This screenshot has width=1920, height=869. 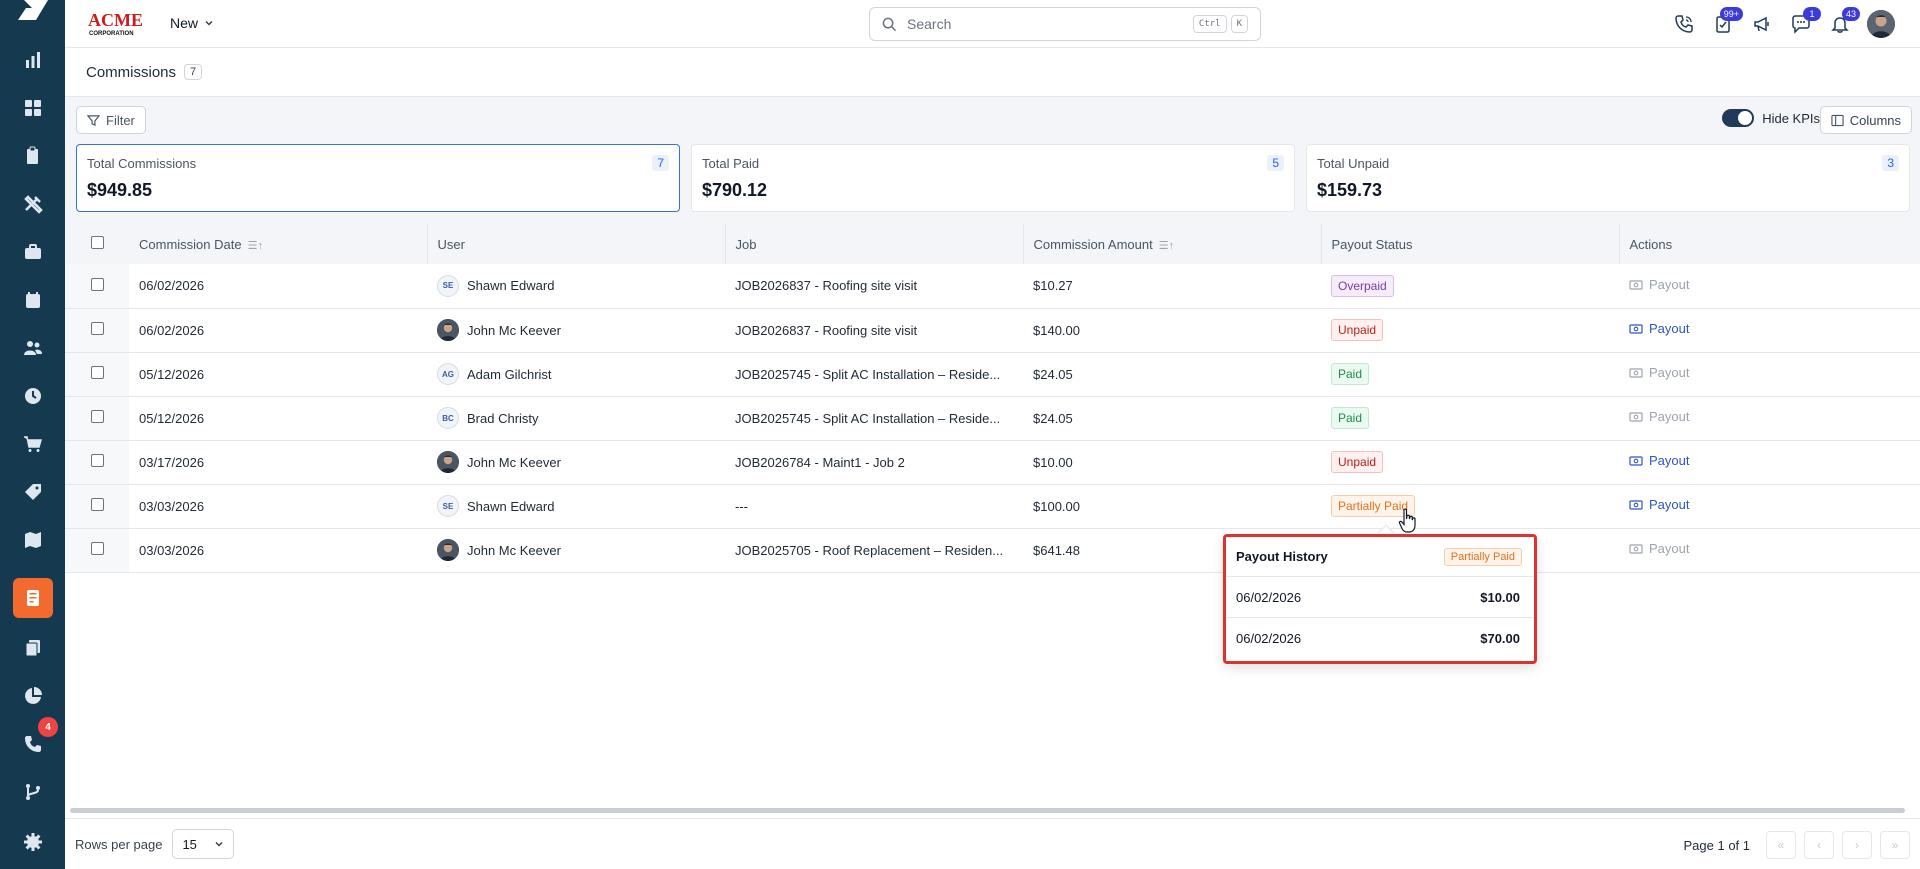 What do you see at coordinates (1881, 24) in the screenshot?
I see `user-avatar` at bounding box center [1881, 24].